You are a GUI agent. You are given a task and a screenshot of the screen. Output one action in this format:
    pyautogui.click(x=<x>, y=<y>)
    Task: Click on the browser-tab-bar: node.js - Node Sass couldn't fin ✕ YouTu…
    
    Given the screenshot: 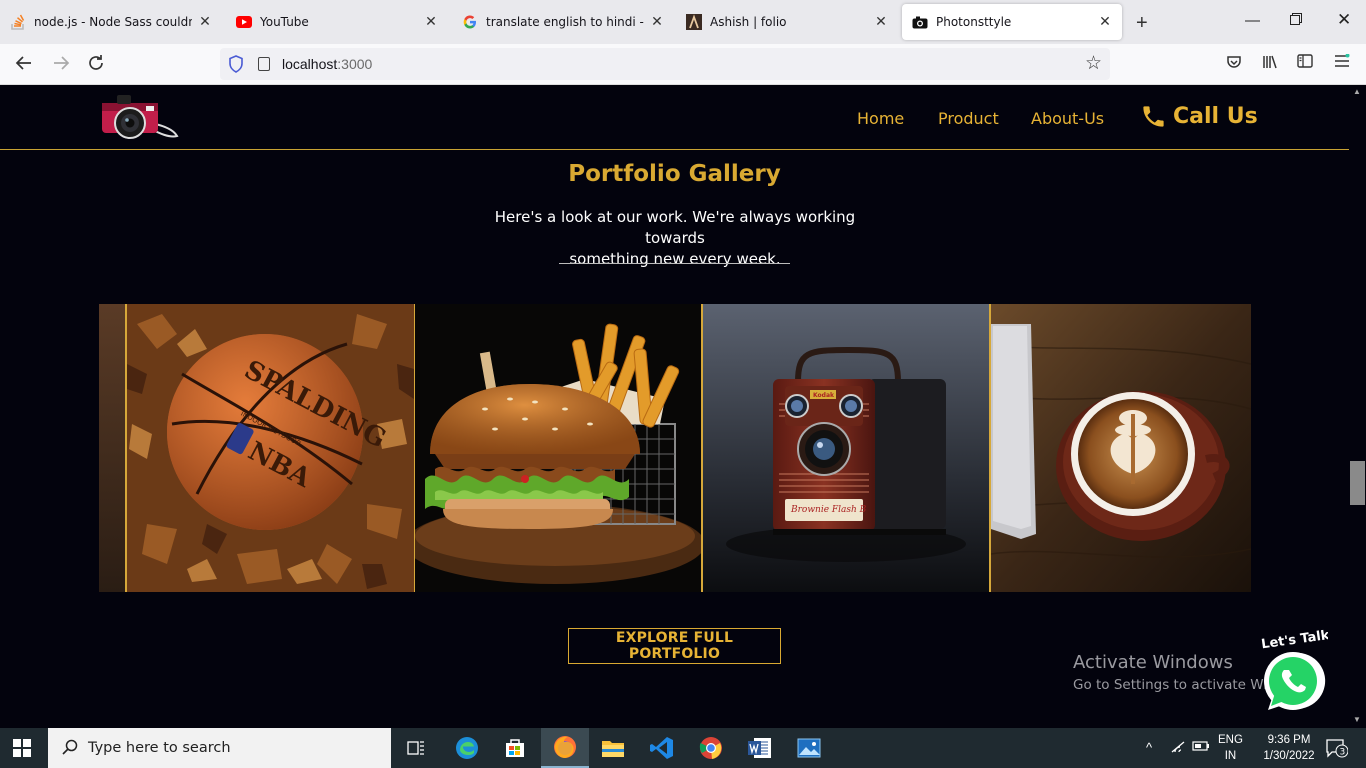 What is the action you would take?
    pyautogui.click(x=683, y=22)
    